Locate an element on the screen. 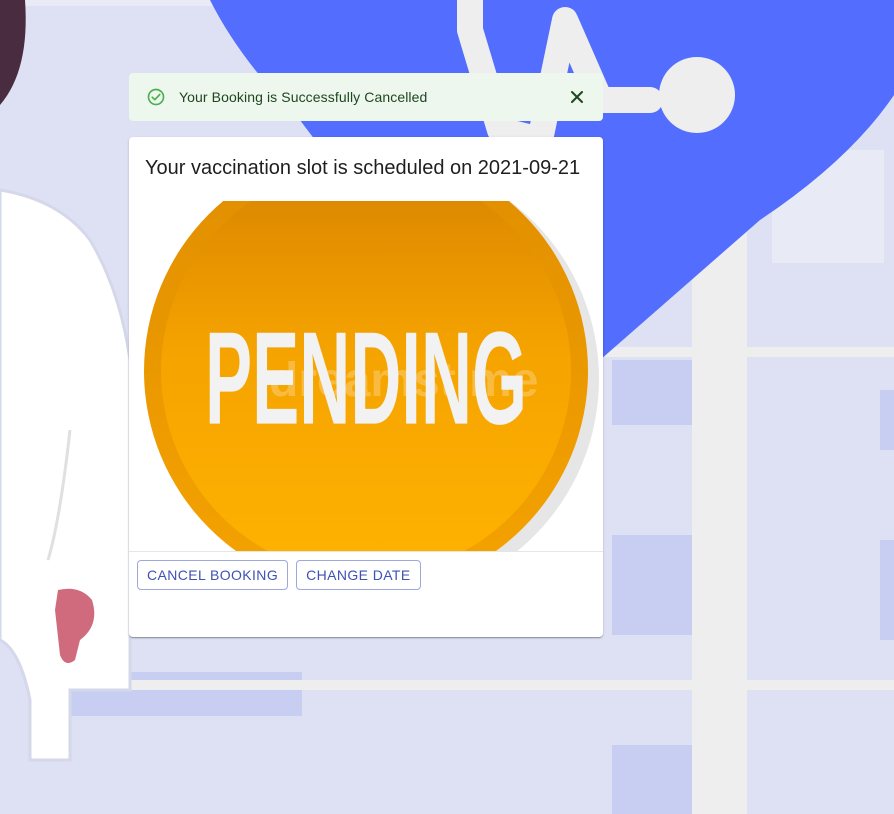  success-alert: Your Booking is Successfully Cancelled is located at coordinates (366, 97).